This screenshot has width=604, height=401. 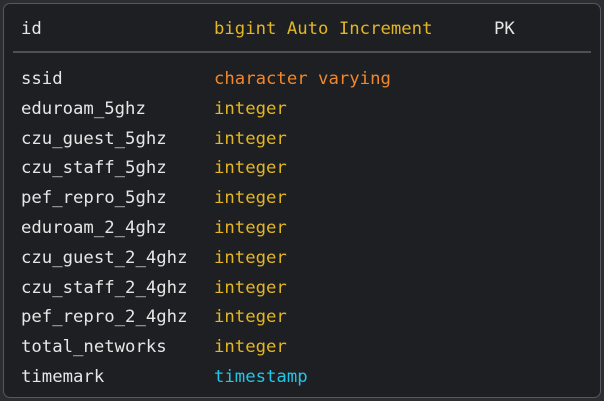 I want to click on column-name: eduroam_5ghz, so click(x=83, y=108).